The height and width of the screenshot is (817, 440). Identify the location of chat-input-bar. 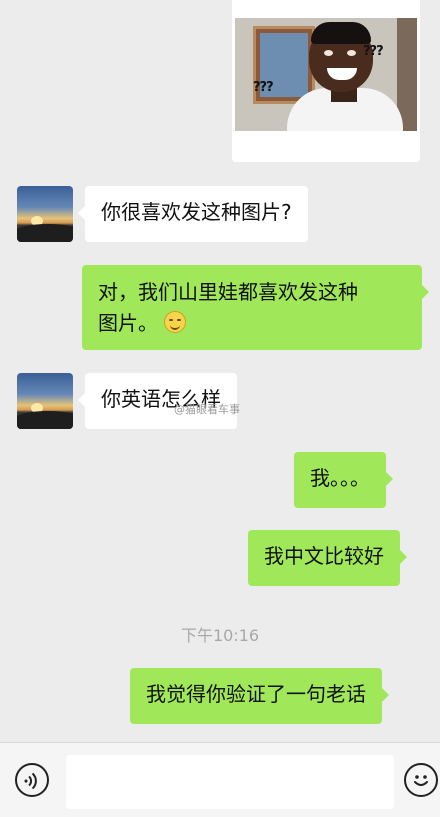
(220, 779).